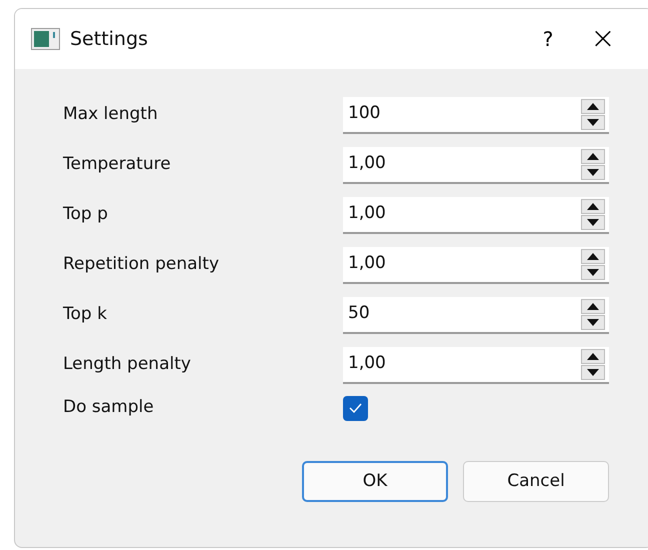  What do you see at coordinates (85, 214) in the screenshot?
I see `field-label: Top p` at bounding box center [85, 214].